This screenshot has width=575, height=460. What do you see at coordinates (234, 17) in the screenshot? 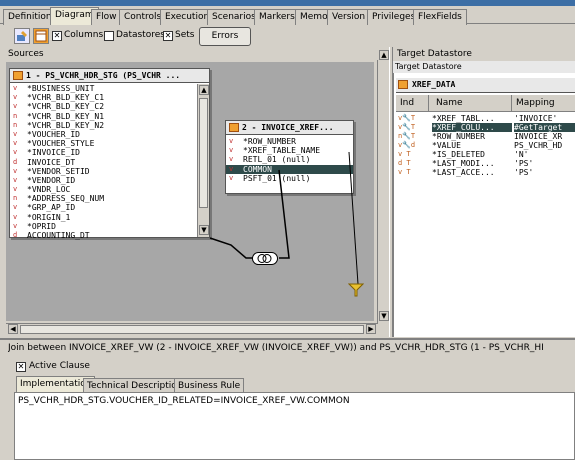
I see `tab-scenarios: Scenarios` at bounding box center [234, 17].